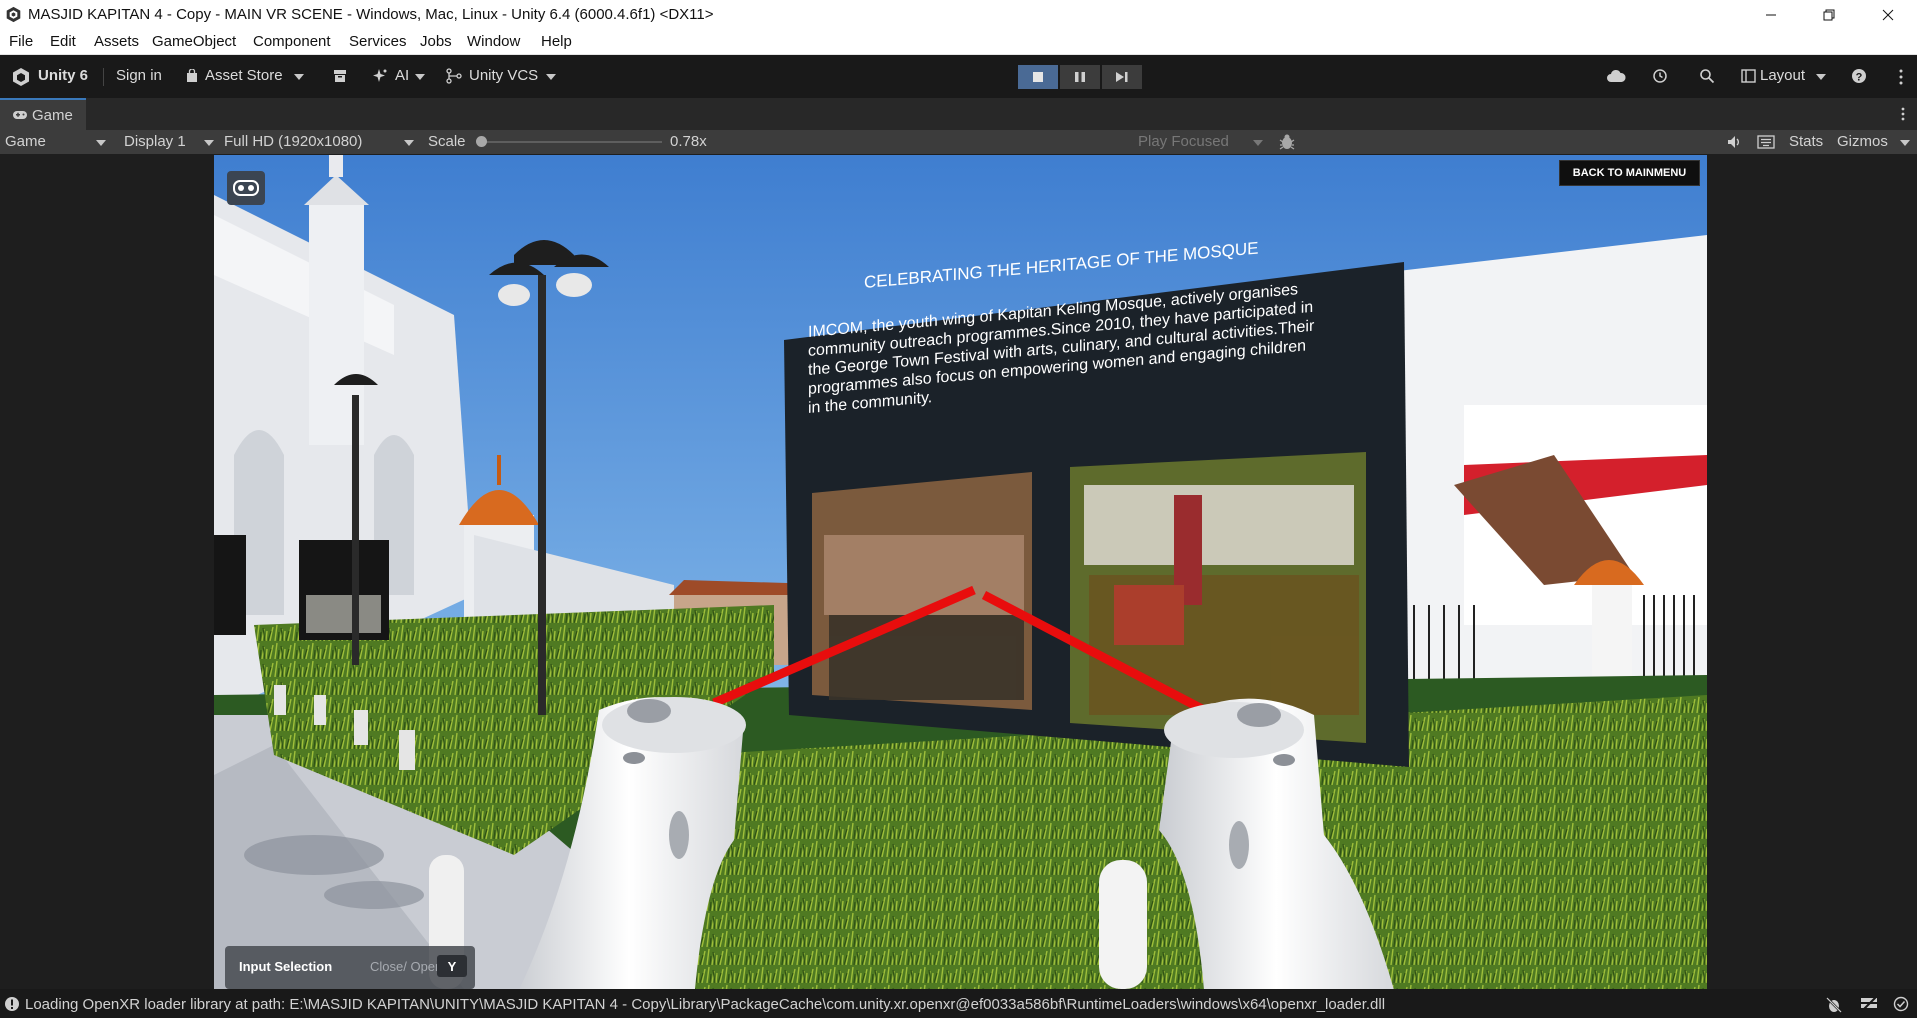 The height and width of the screenshot is (1018, 1917). I want to click on vr-mode-button, so click(246, 188).